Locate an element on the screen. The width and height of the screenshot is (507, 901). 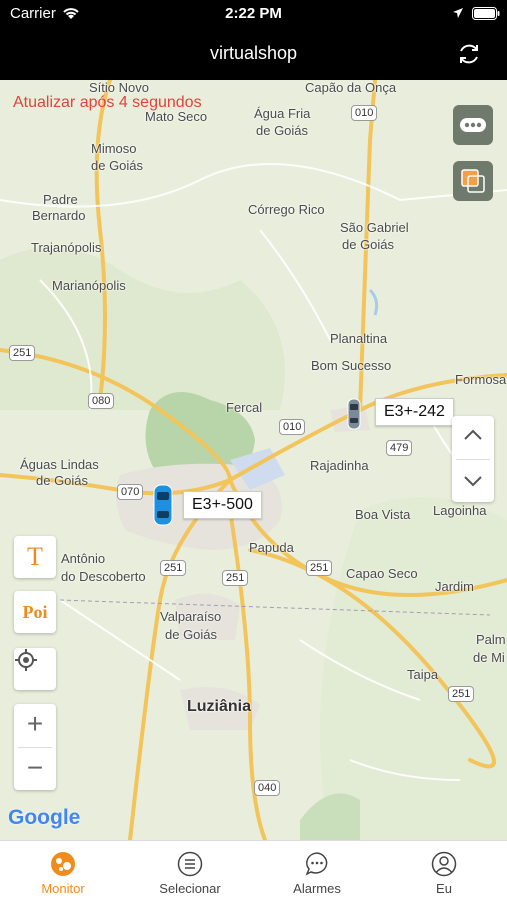
refresh-icon is located at coordinates (469, 54).